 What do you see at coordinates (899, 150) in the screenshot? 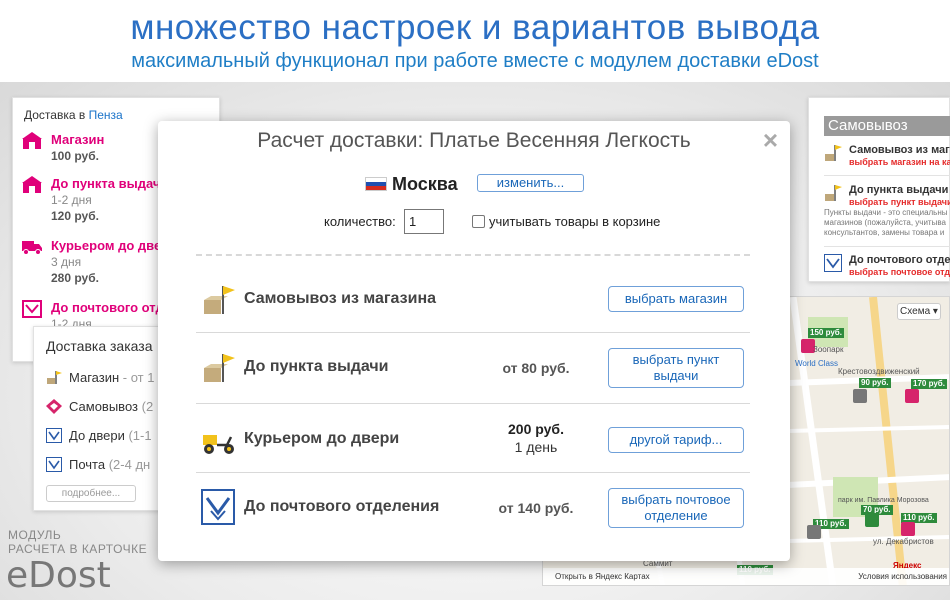
I see `row-name: Самовывоз из мага` at bounding box center [899, 150].